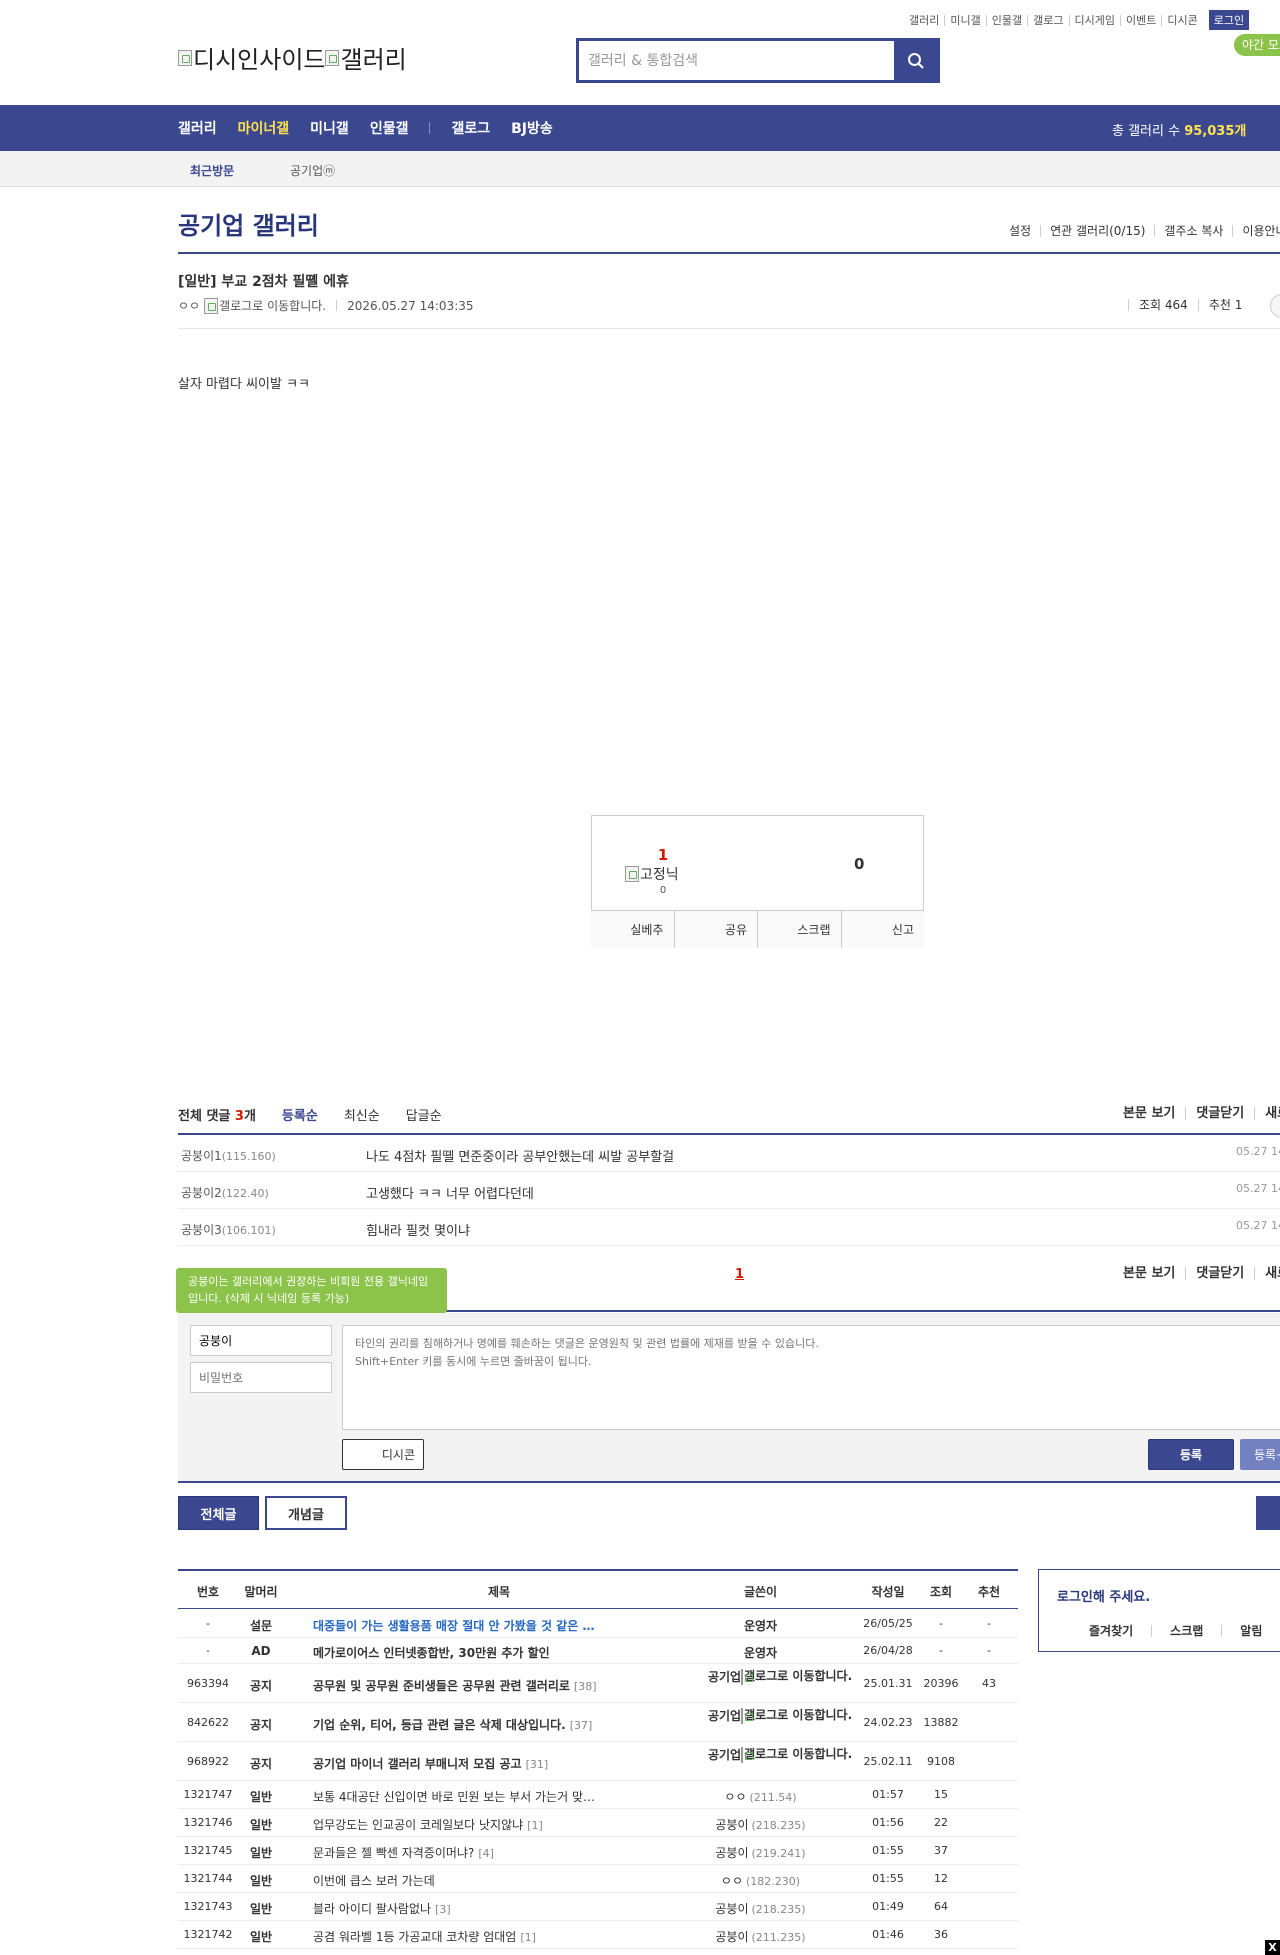 This screenshot has height=1955, width=1280. What do you see at coordinates (424, 1114) in the screenshot?
I see `sort-reply: 답글순` at bounding box center [424, 1114].